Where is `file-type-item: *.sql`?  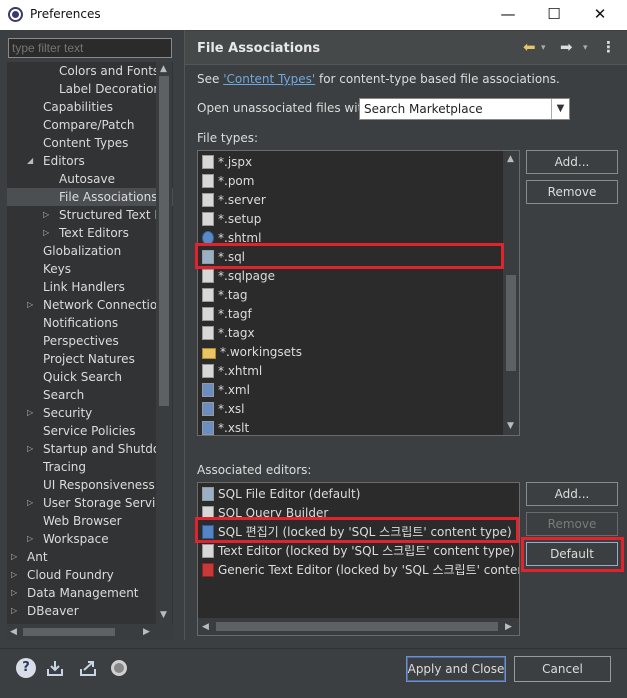
file-type-item: *.sql is located at coordinates (223, 257).